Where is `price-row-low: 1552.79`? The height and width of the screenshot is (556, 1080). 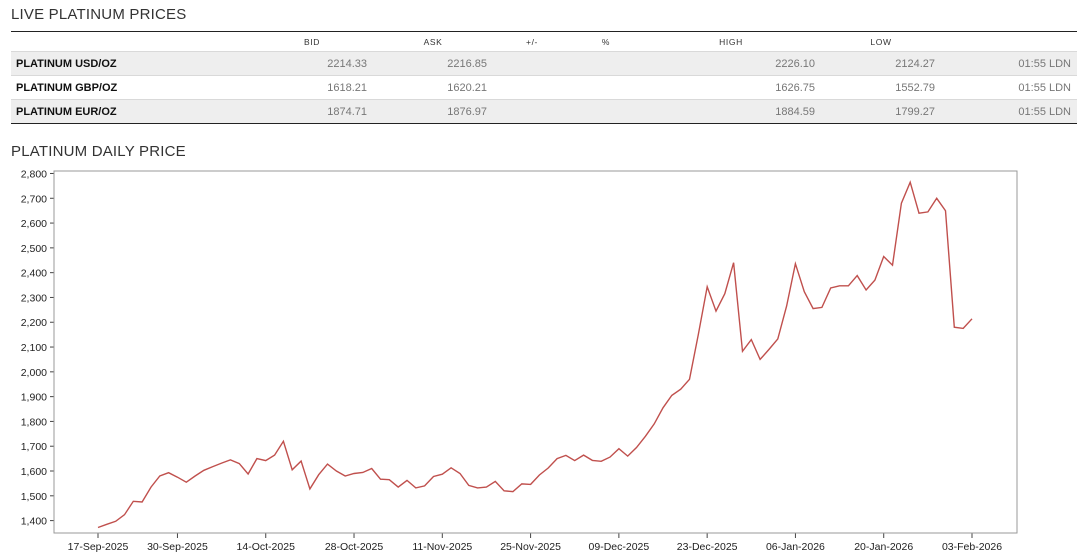 price-row-low: 1552.79 is located at coordinates (881, 87).